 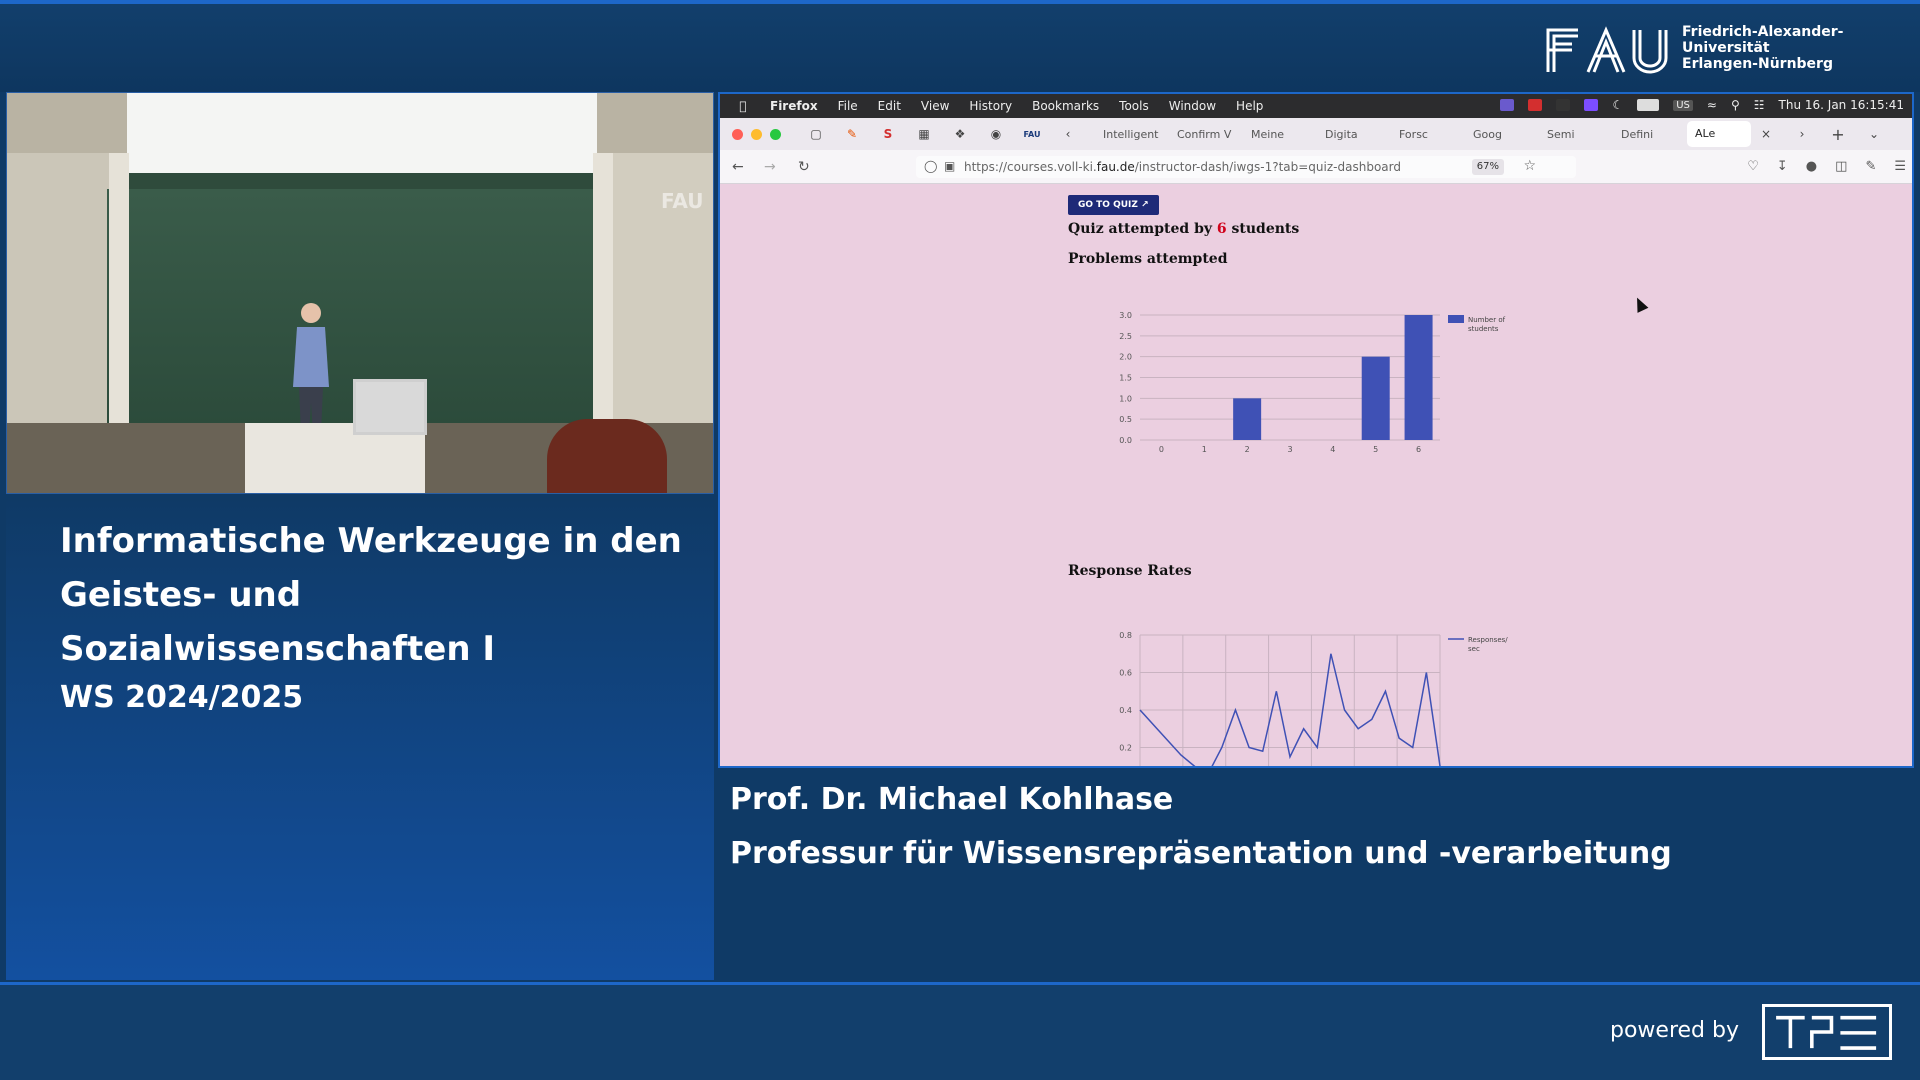 What do you see at coordinates (949, 166) in the screenshot?
I see `lock-icon: ▣` at bounding box center [949, 166].